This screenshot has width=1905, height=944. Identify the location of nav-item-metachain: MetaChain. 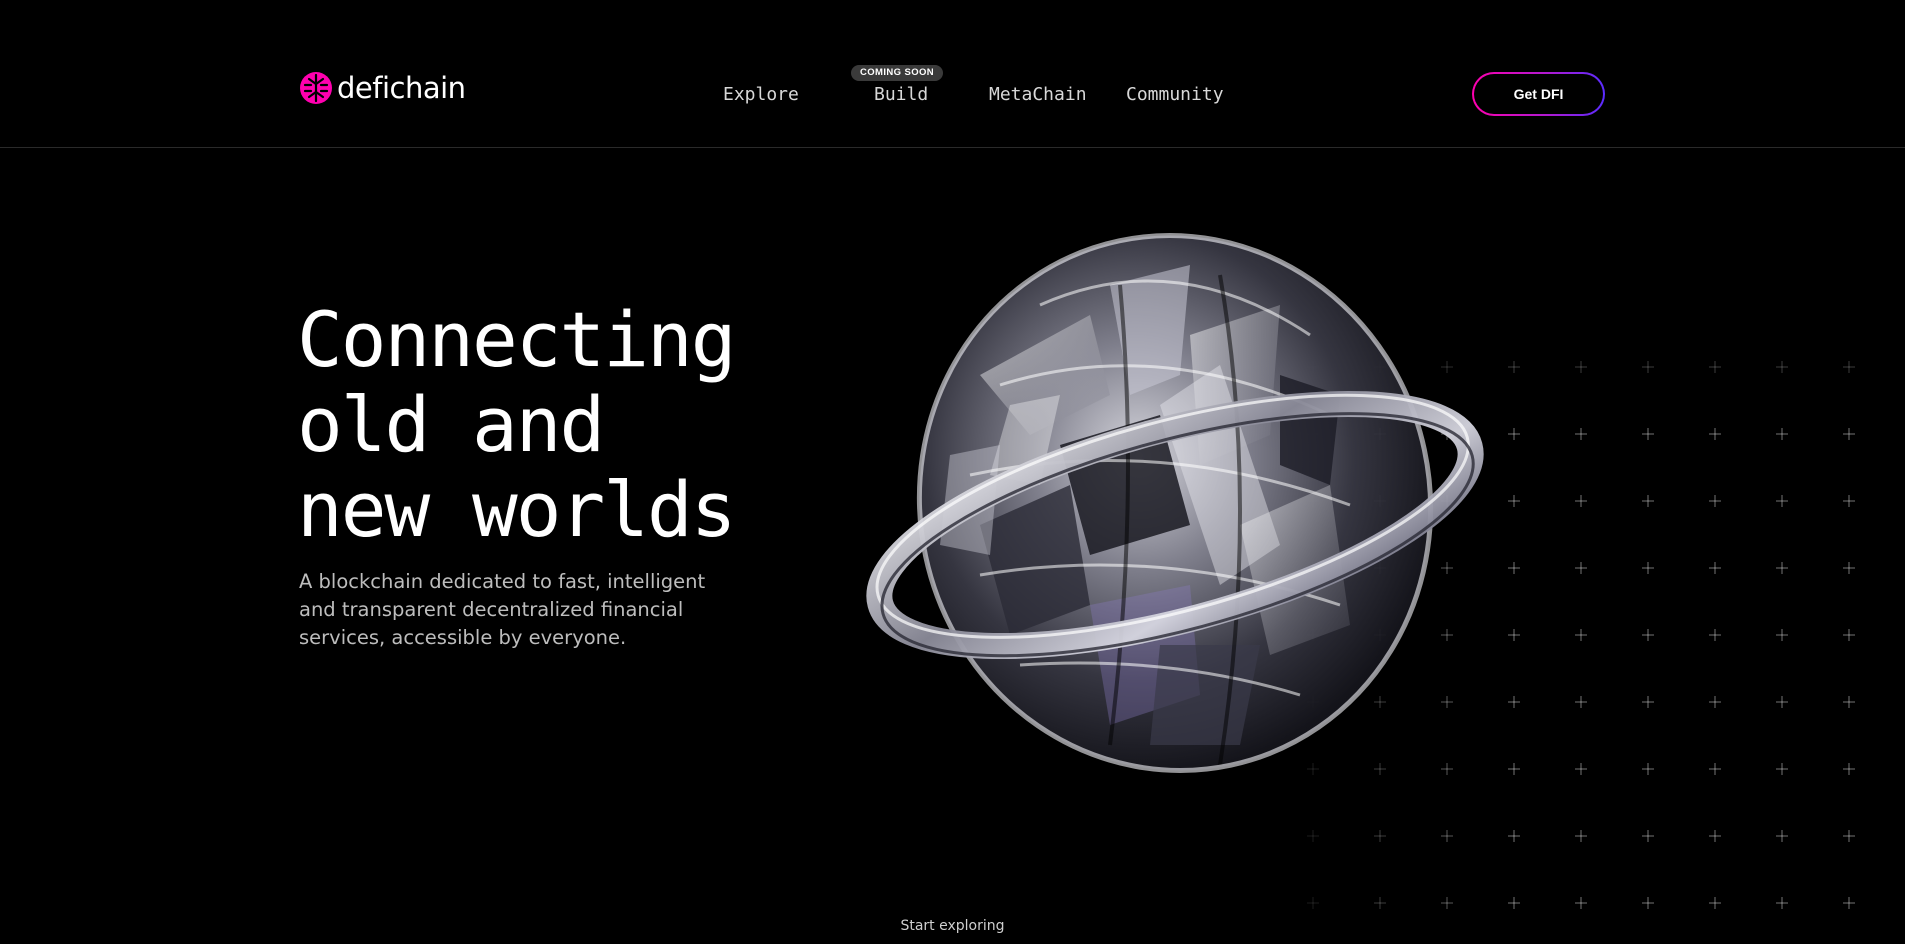
(1038, 95).